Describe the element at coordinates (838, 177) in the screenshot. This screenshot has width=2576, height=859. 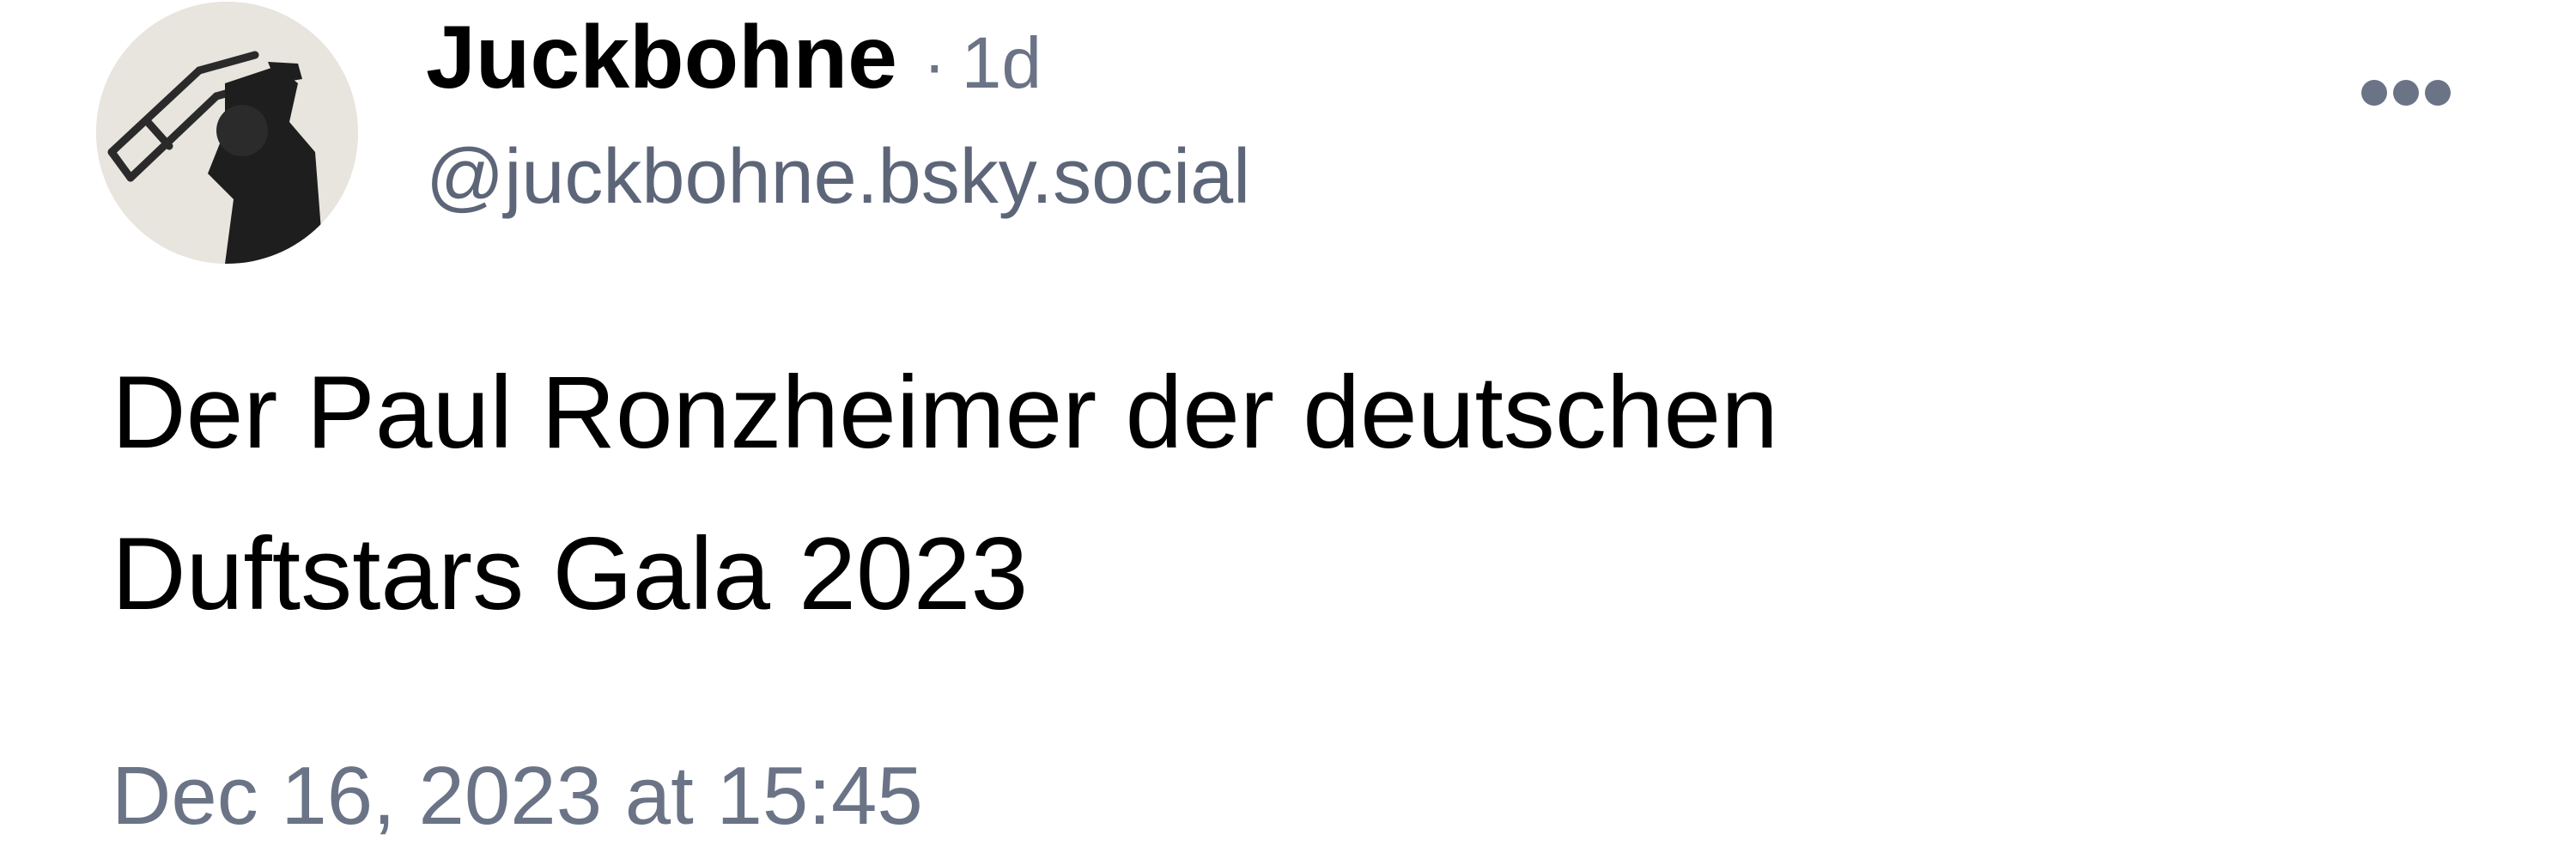
I see `author-handle: @juckbohne.bsky.social` at that location.